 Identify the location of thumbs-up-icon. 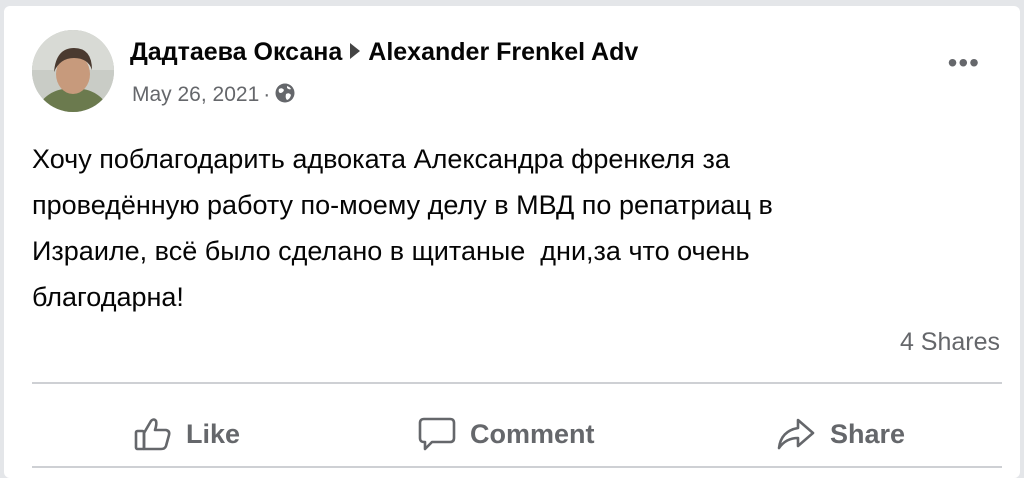
(153, 434).